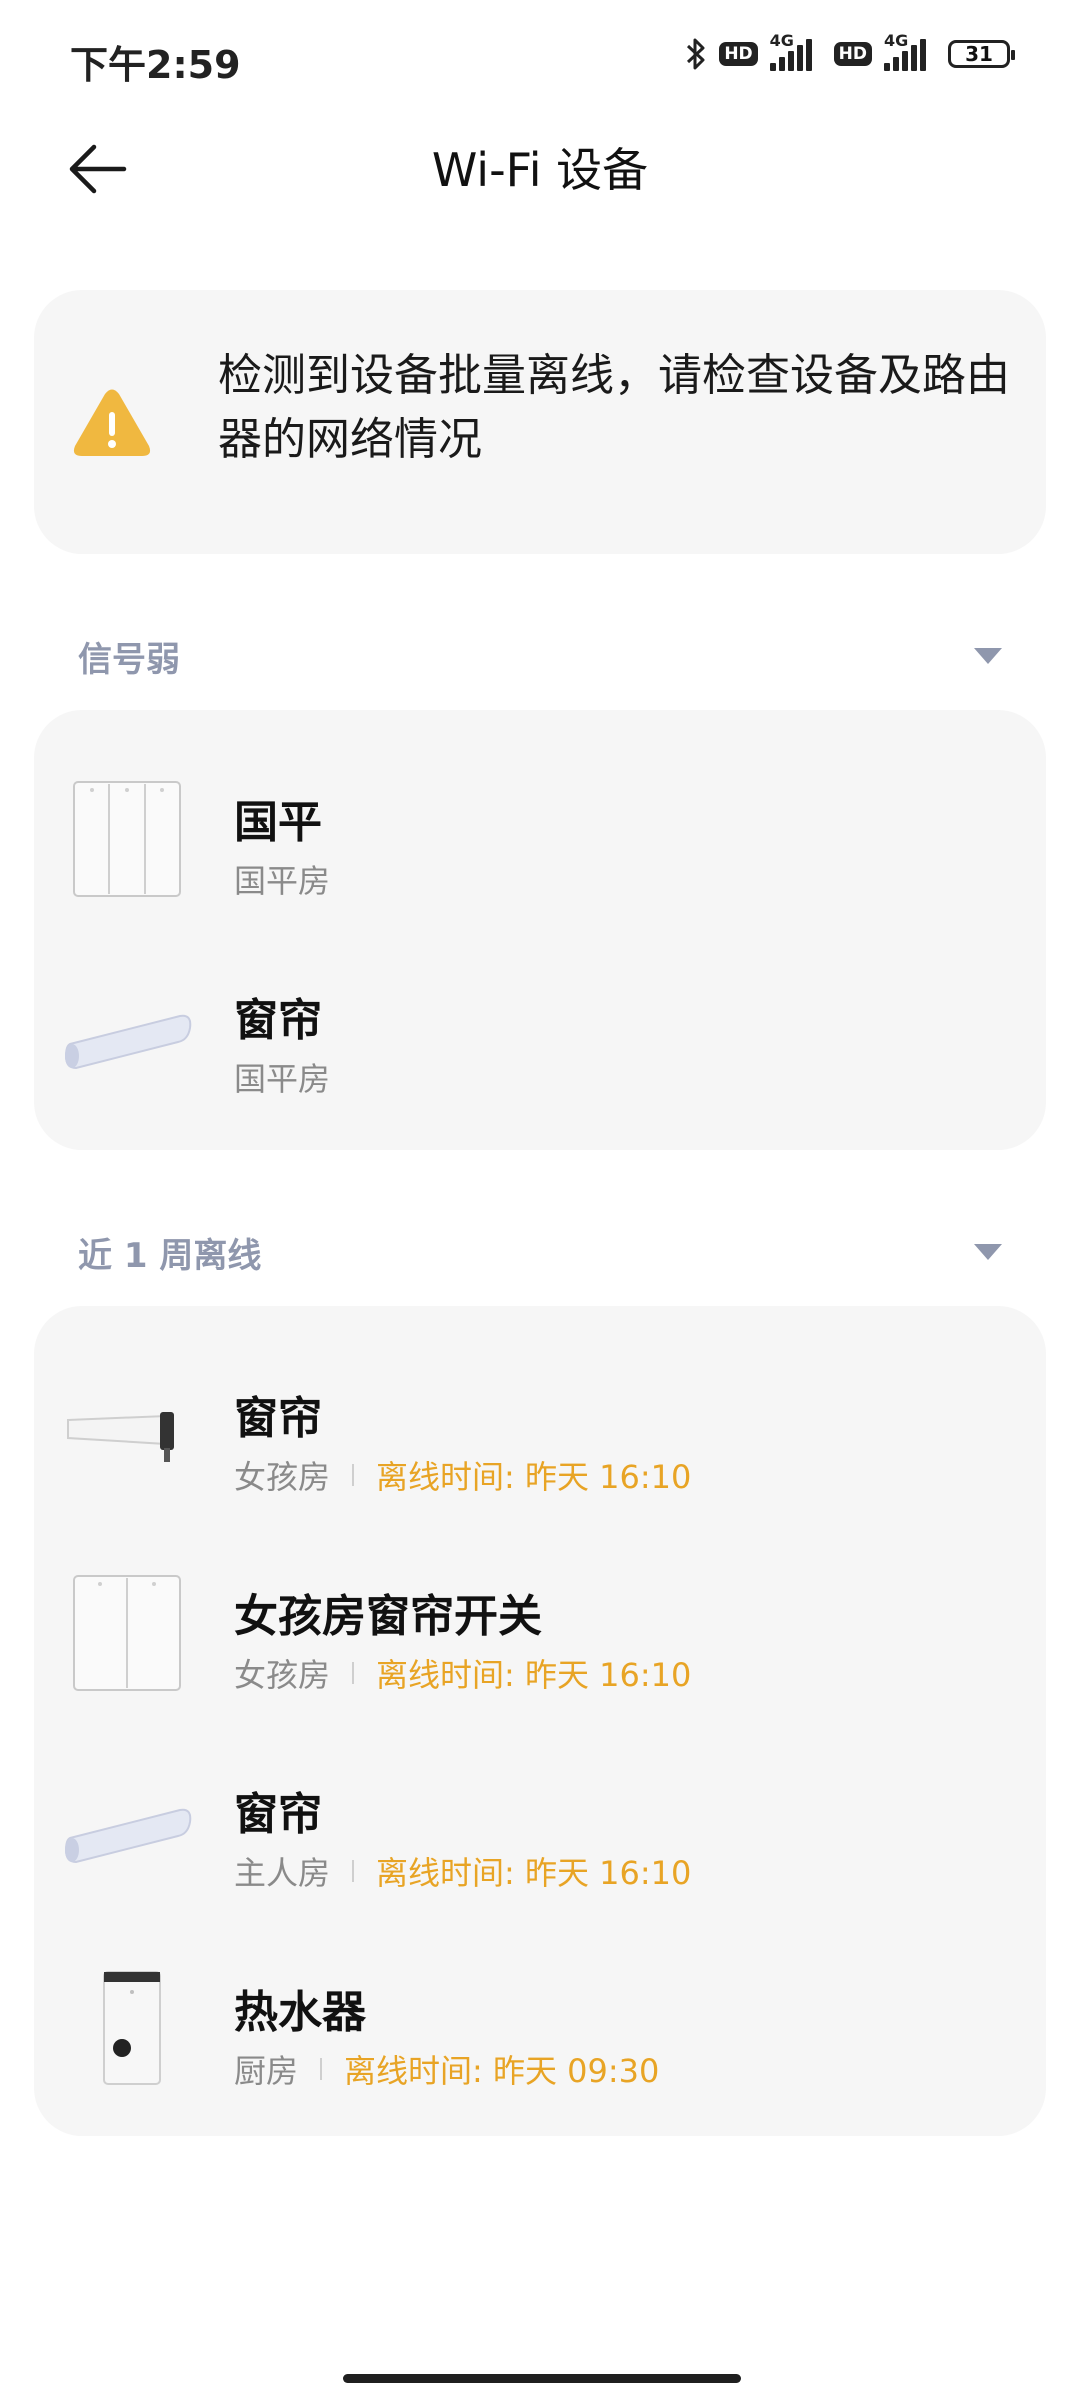 Image resolution: width=1080 pixels, height=2400 pixels. I want to click on device-room: 厨房, so click(266, 2071).